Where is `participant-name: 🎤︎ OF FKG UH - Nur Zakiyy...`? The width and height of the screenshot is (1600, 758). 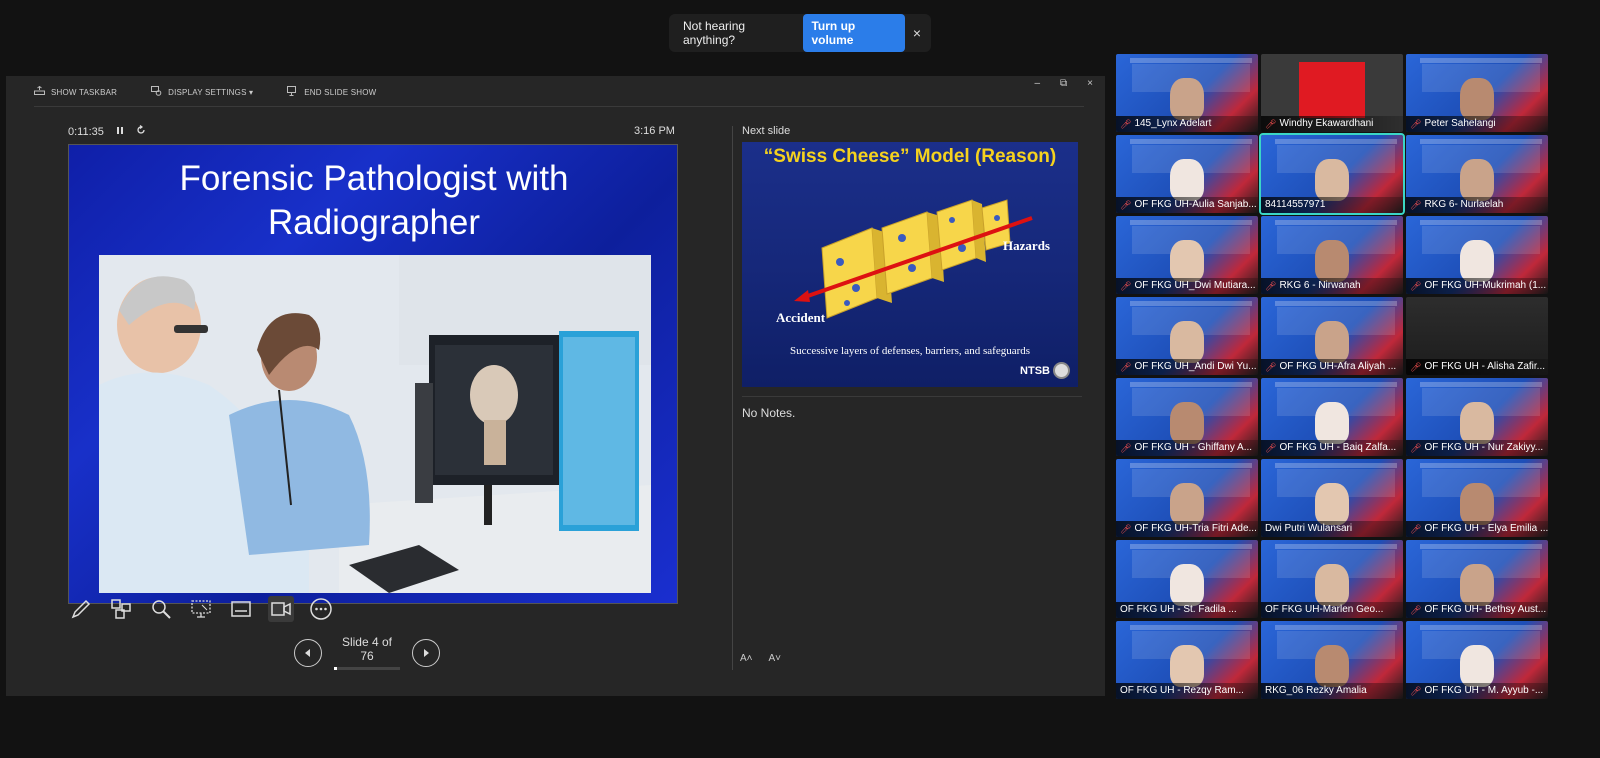 participant-name: 🎤︎ OF FKG UH - Nur Zakiyy... is located at coordinates (1477, 448).